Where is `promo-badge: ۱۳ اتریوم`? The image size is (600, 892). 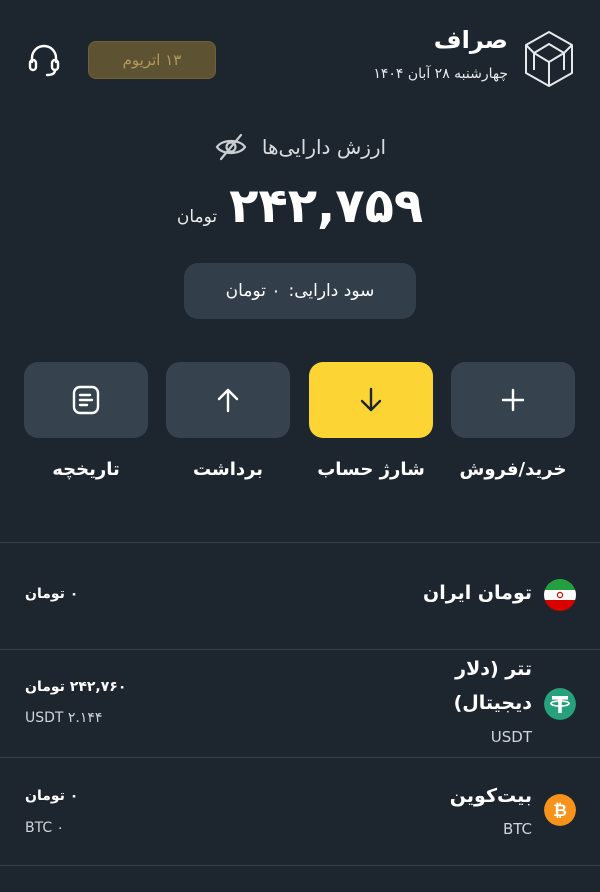
promo-badge: ۱۳ اتریوم is located at coordinates (152, 60).